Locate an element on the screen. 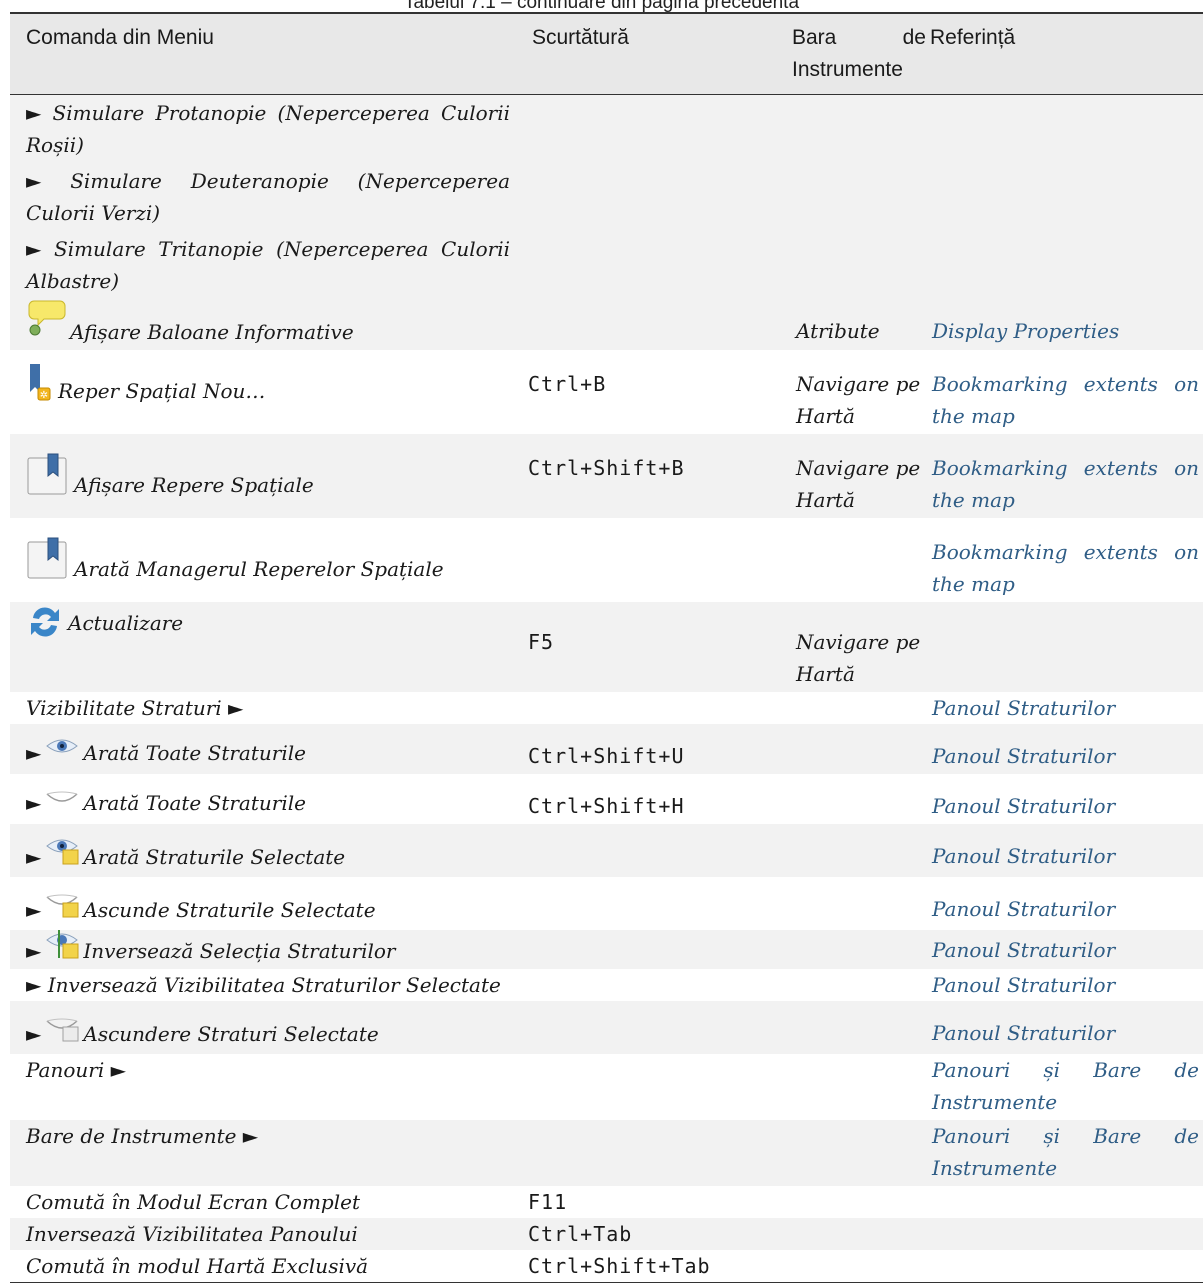 The image size is (1203, 1283). hide-selected-layers-icon is located at coordinates (62, 908).